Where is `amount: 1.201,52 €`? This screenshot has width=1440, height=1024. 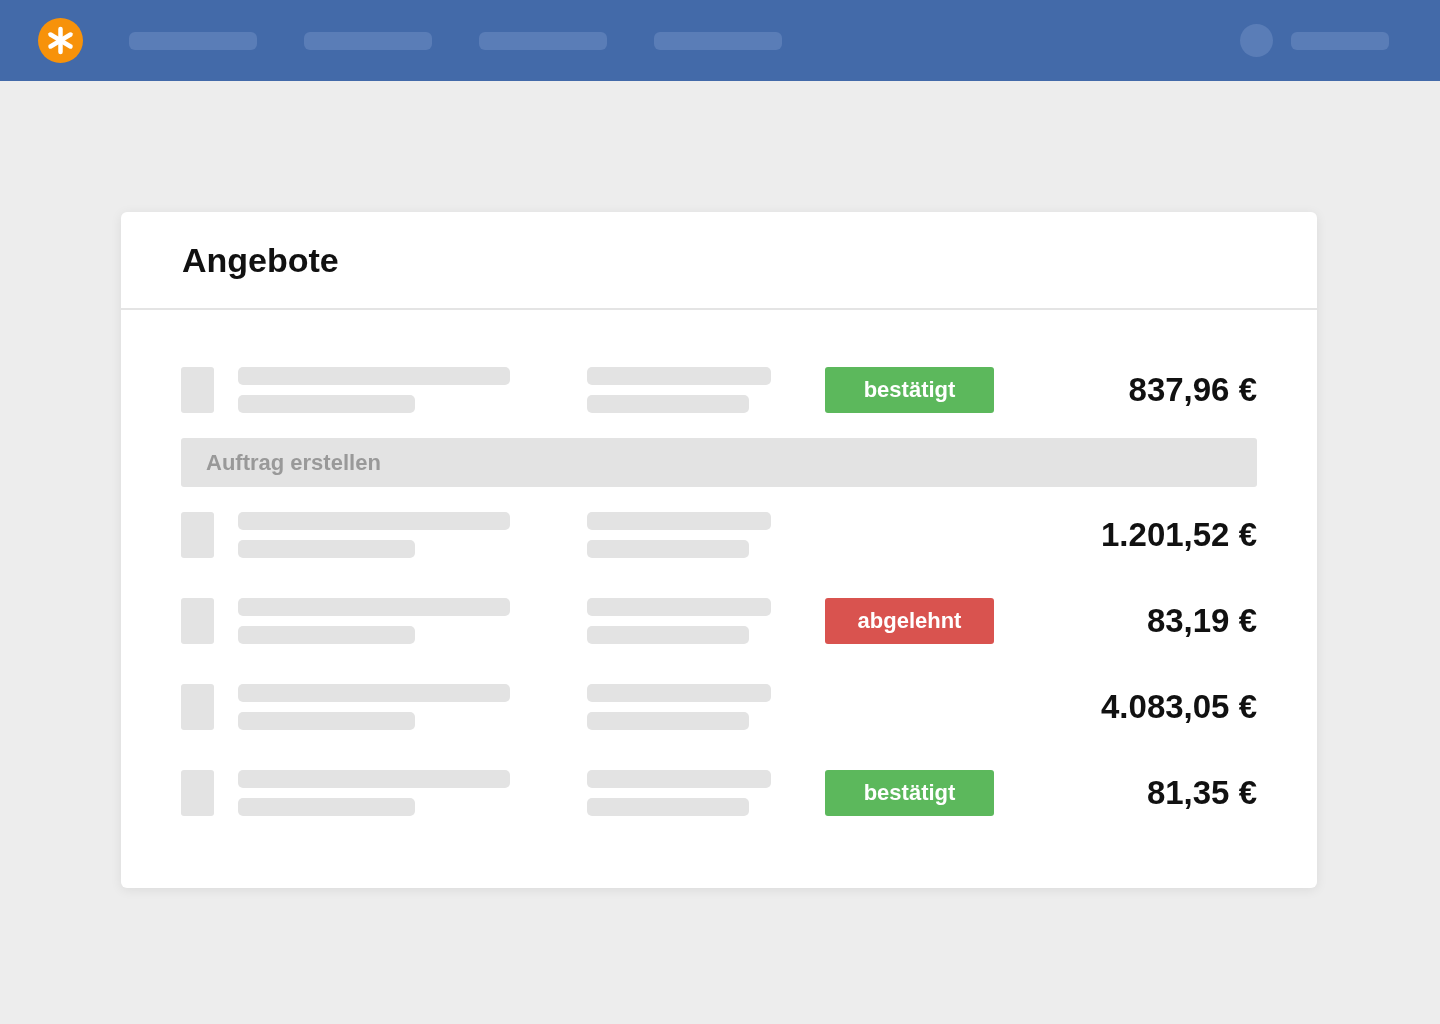
amount: 1.201,52 € is located at coordinates (1178, 535).